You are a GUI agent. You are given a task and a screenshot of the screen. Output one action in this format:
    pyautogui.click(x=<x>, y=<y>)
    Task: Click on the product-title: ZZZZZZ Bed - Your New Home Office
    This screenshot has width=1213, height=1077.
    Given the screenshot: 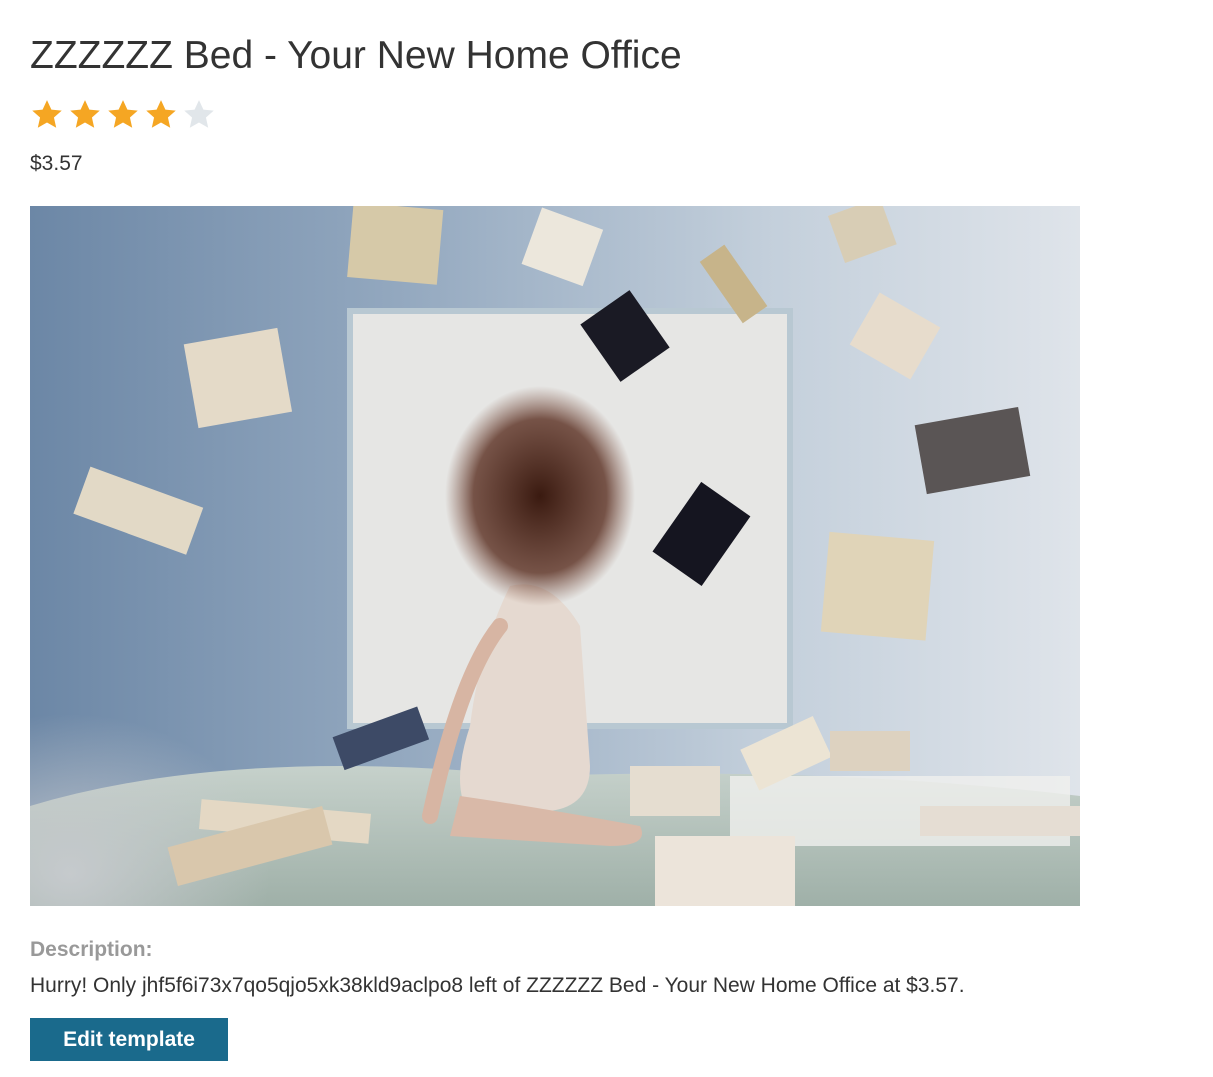 What is the action you would take?
    pyautogui.click(x=356, y=55)
    